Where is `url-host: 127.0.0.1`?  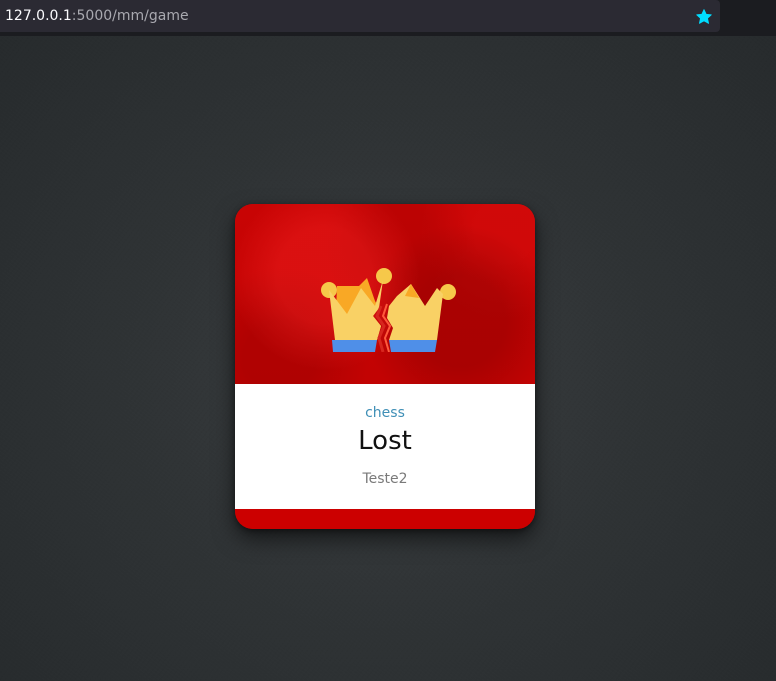
url-host: 127.0.0.1 is located at coordinates (38, 16).